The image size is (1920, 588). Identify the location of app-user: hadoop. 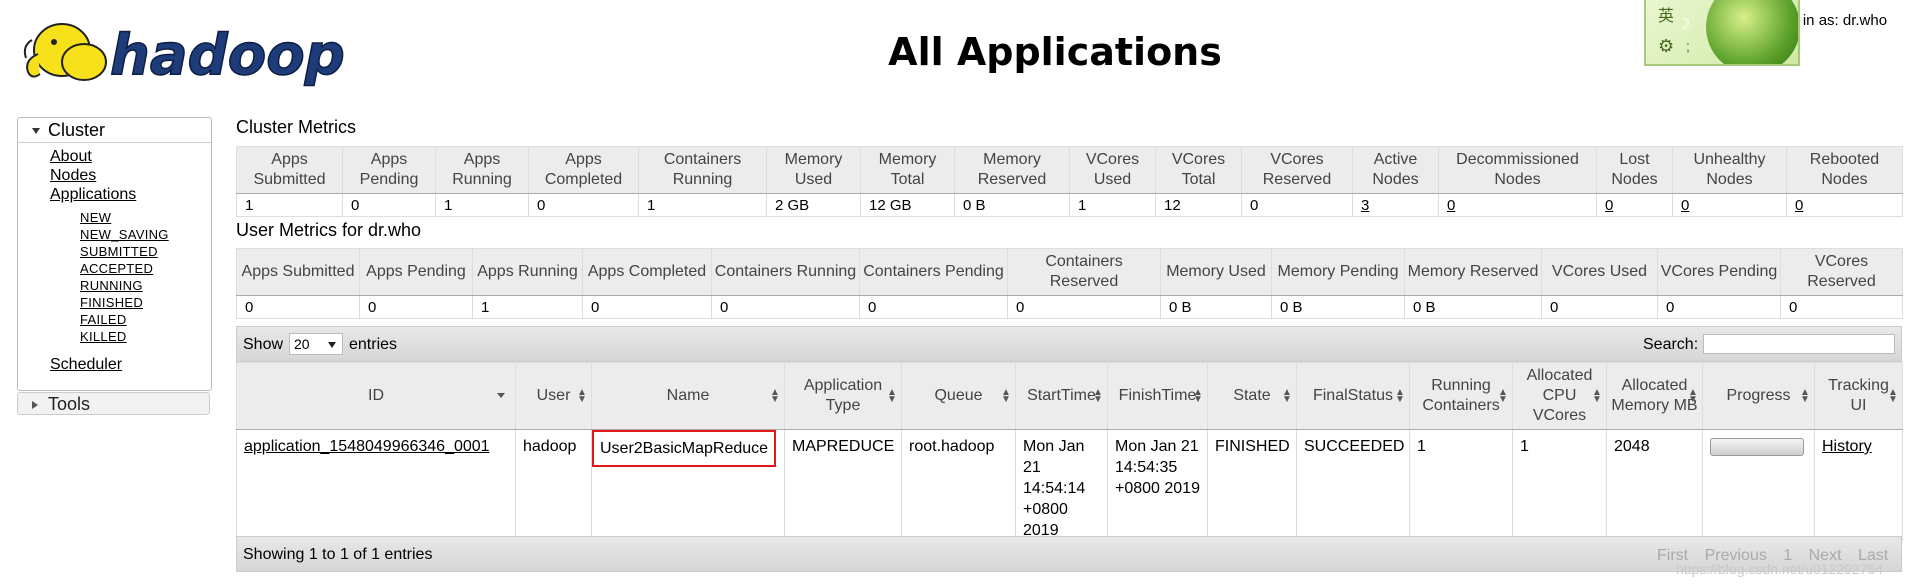
(553, 485).